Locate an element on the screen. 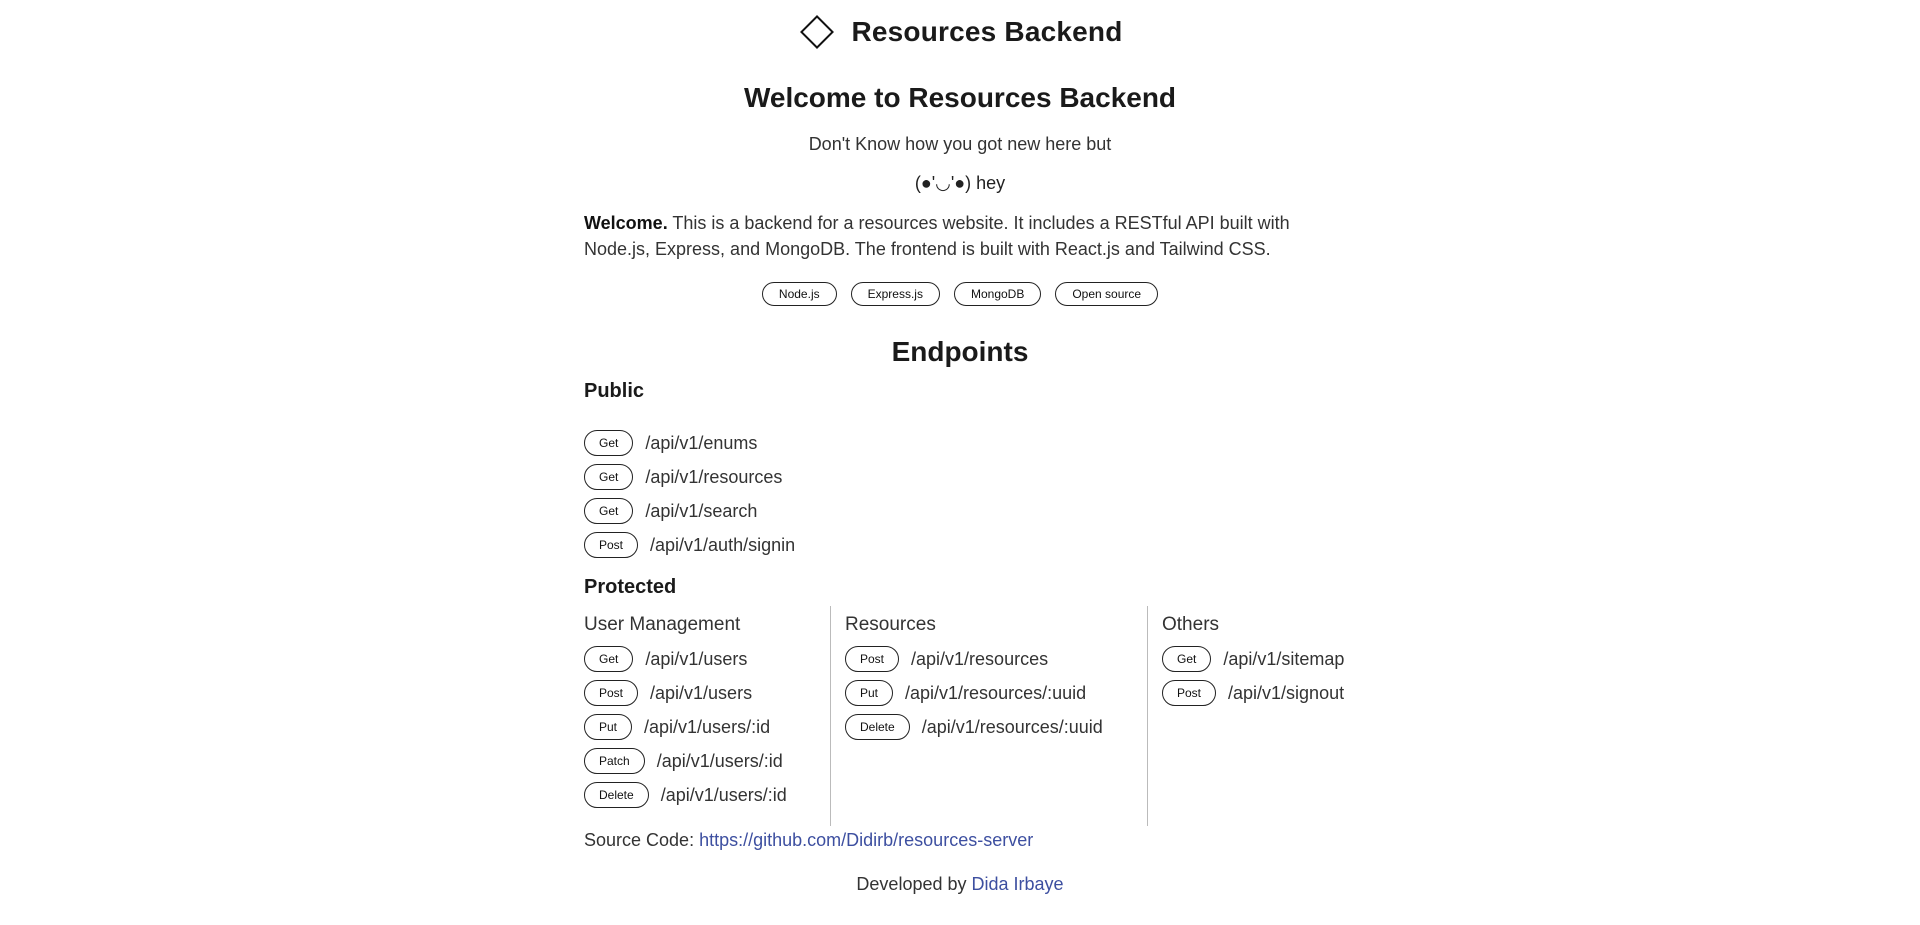 The height and width of the screenshot is (925, 1920). tag-nodejs: Node.js is located at coordinates (799, 294).